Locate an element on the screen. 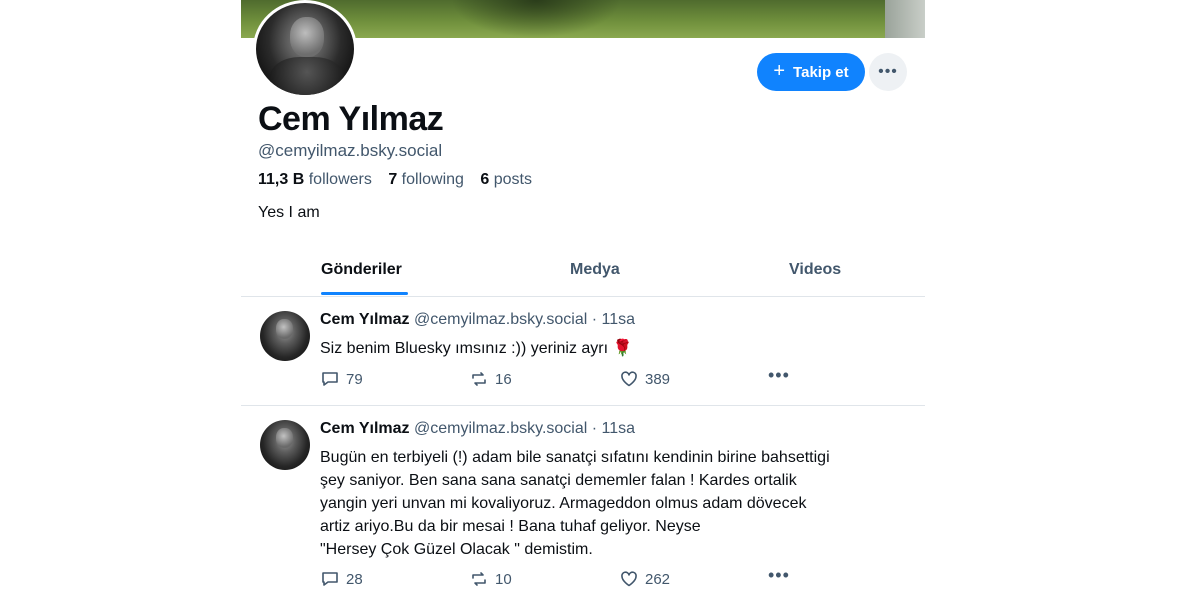 This screenshot has height=600, width=1200. posts-count: 6 is located at coordinates (485, 179).